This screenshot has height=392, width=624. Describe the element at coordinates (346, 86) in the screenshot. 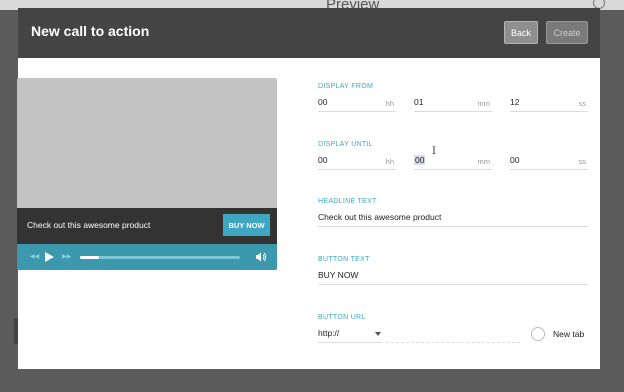

I see `display-from-label: DISPLAY FROM` at that location.